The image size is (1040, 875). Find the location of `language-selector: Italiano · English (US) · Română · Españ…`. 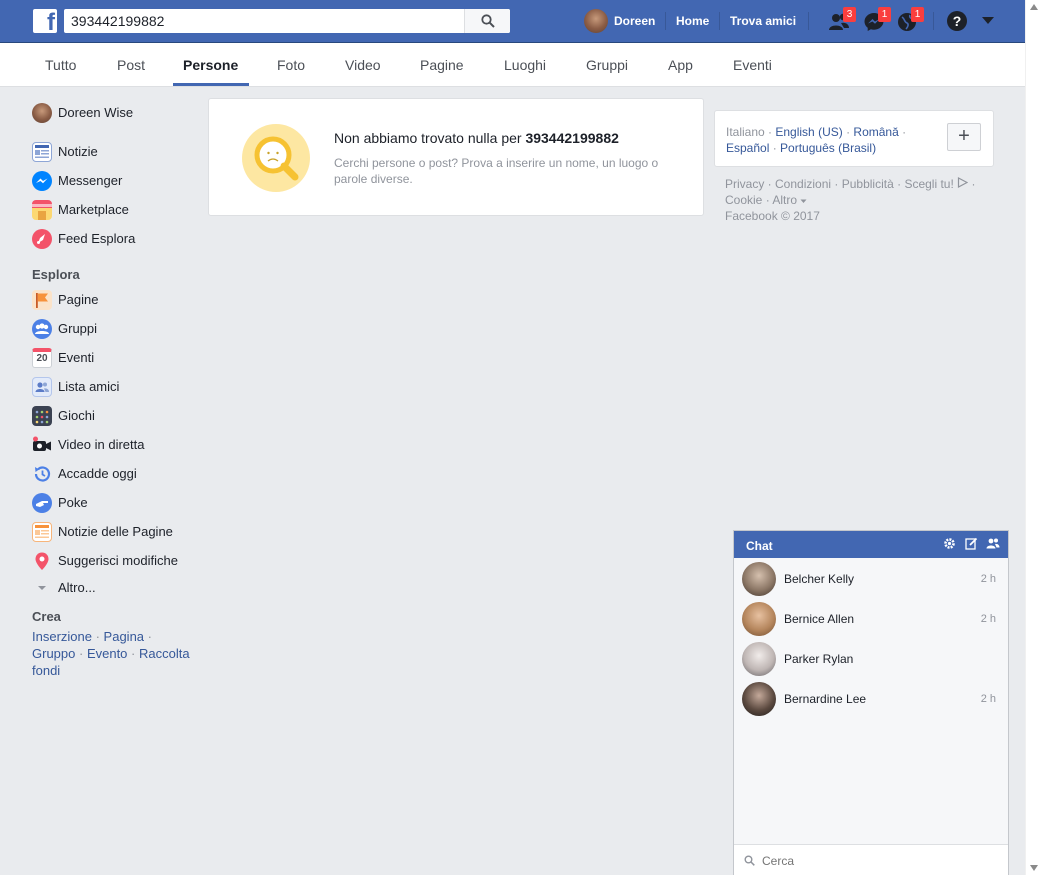

language-selector: Italiano · English (US) · Română · Españ… is located at coordinates (854, 138).